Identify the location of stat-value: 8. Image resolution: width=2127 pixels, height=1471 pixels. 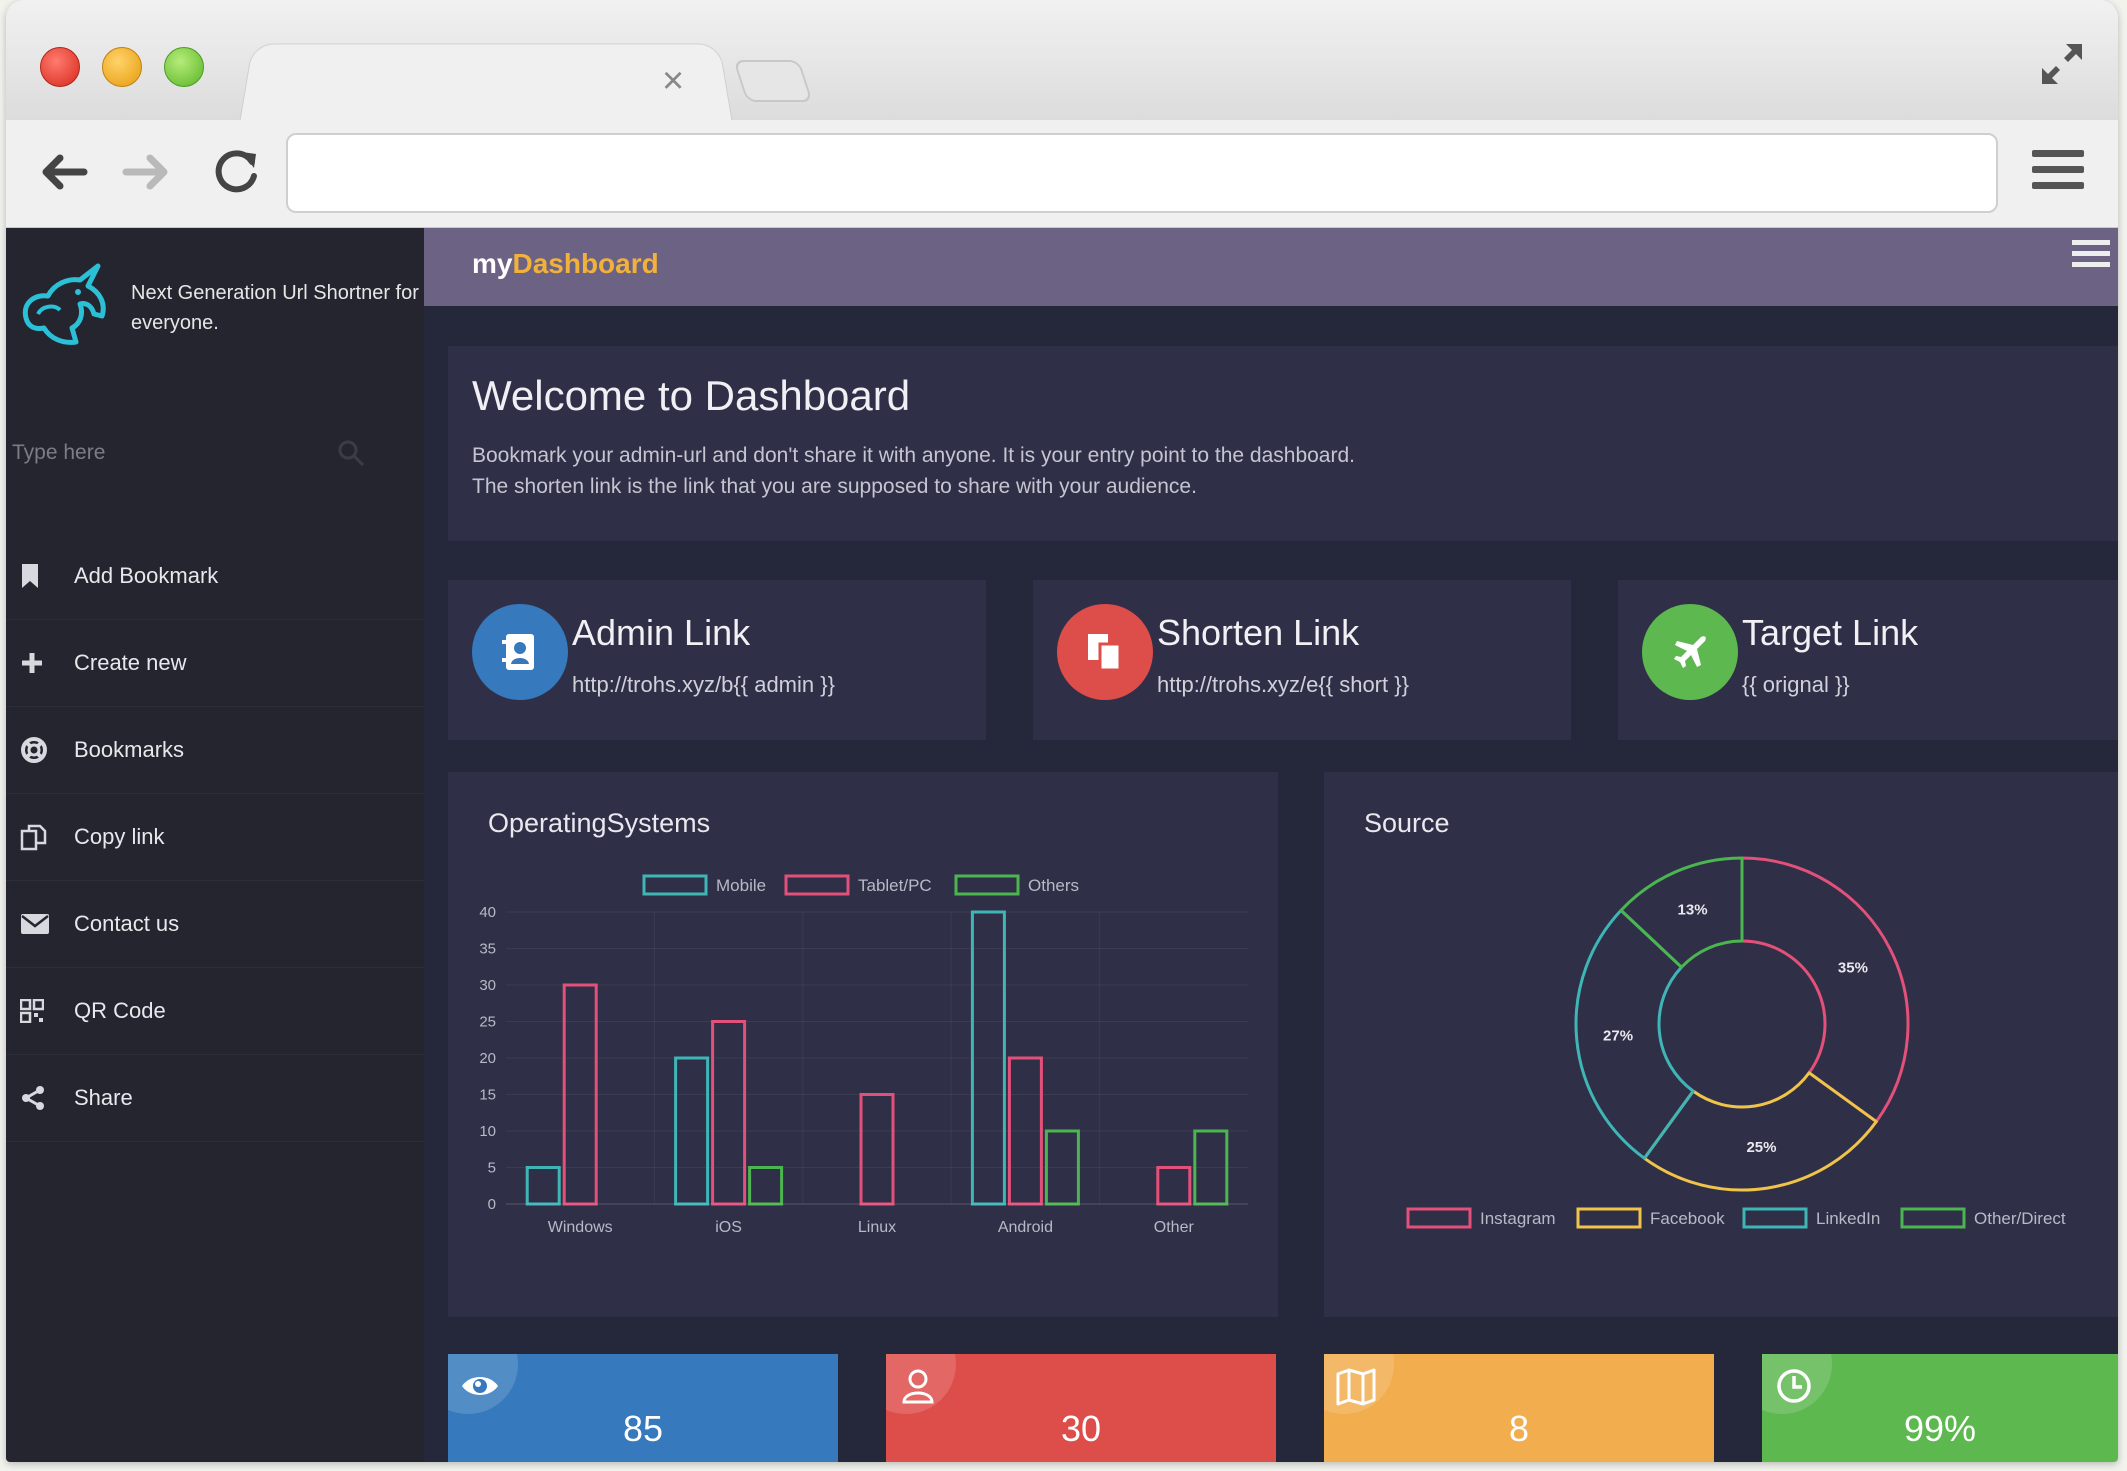
(1519, 1428).